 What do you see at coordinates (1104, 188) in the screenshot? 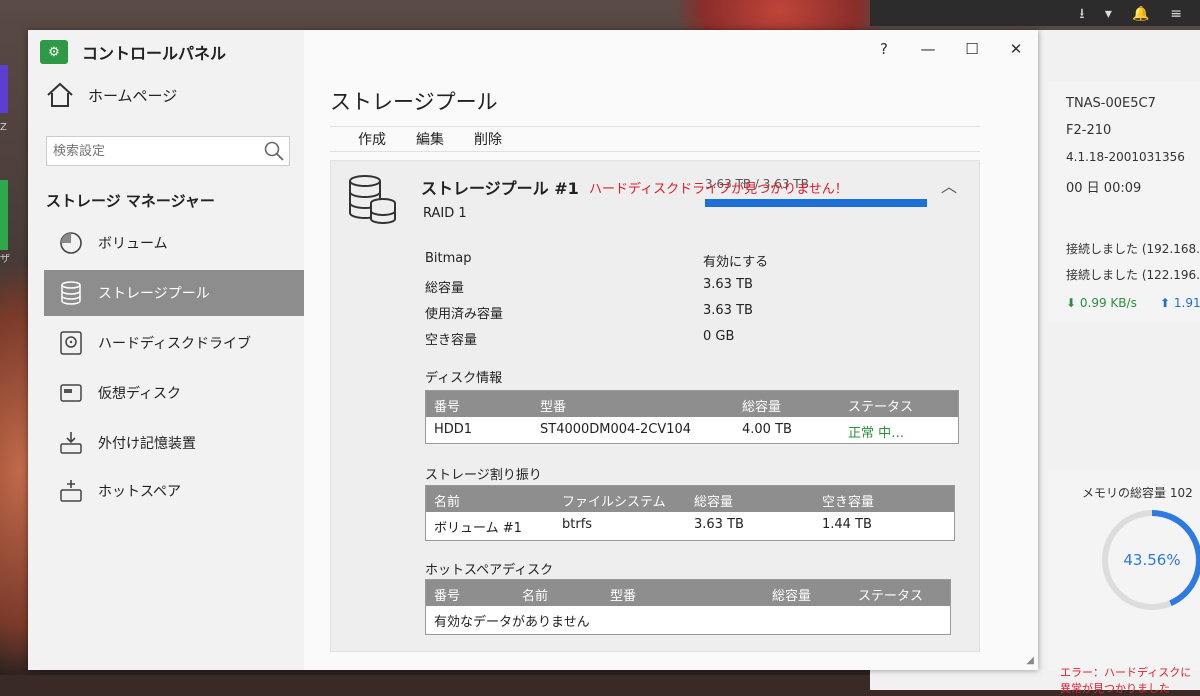
I see `device-uptime: 00 日 00:09` at bounding box center [1104, 188].